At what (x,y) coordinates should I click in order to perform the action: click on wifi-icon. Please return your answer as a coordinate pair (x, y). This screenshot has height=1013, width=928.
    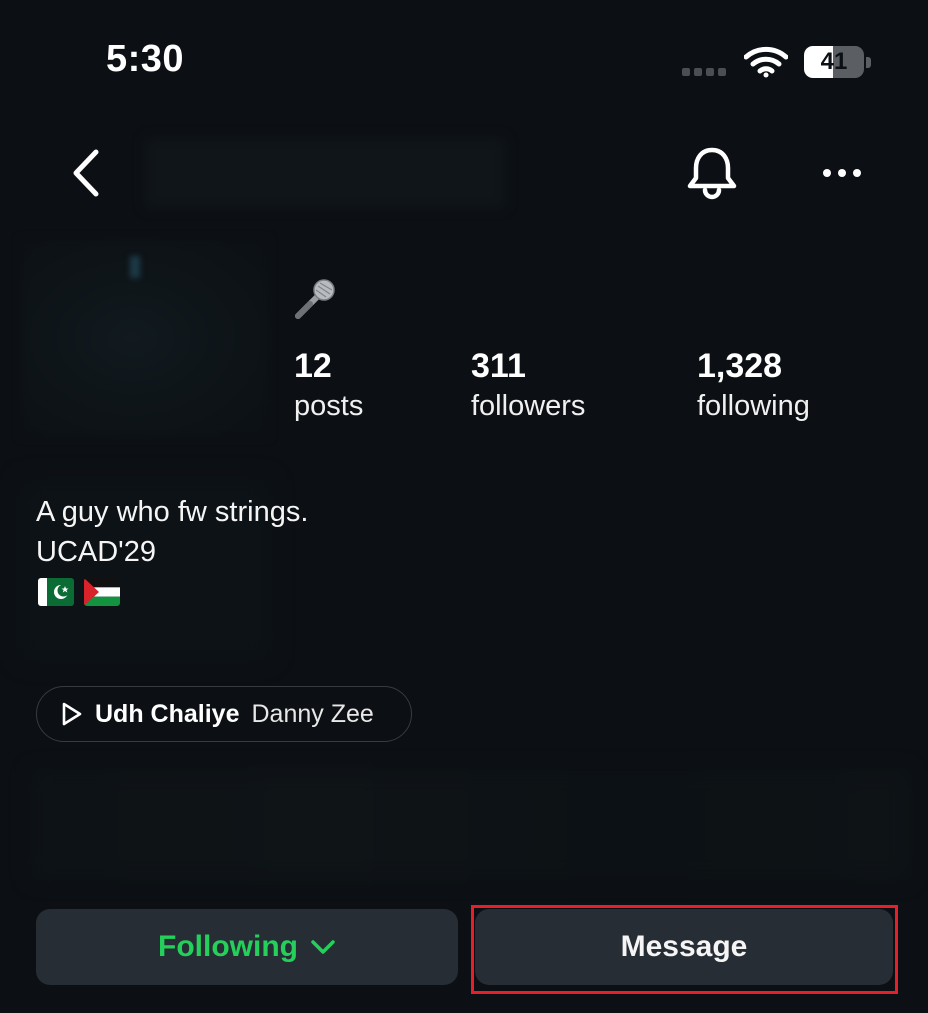
    Looking at the image, I should click on (766, 62).